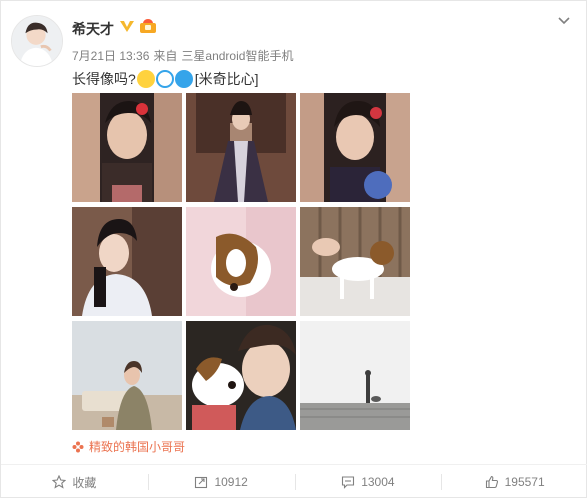 The image size is (587, 498). What do you see at coordinates (231, 482) in the screenshot?
I see `repost-count: 10912` at bounding box center [231, 482].